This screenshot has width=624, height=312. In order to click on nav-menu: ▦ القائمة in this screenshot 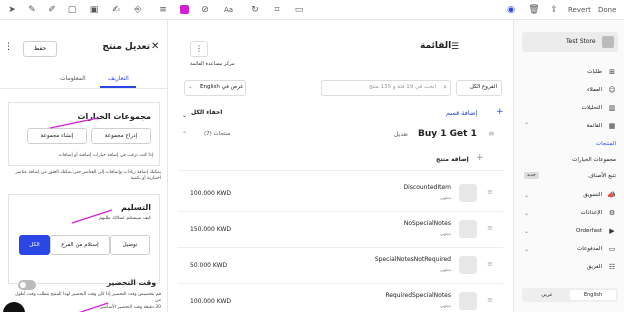, I will do `click(571, 127)`.